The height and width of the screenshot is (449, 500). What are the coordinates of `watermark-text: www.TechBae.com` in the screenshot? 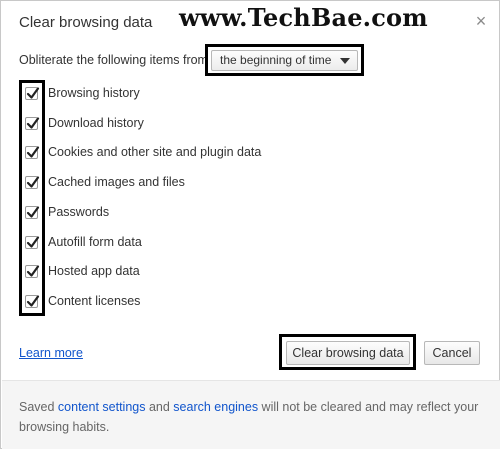 It's located at (303, 17).